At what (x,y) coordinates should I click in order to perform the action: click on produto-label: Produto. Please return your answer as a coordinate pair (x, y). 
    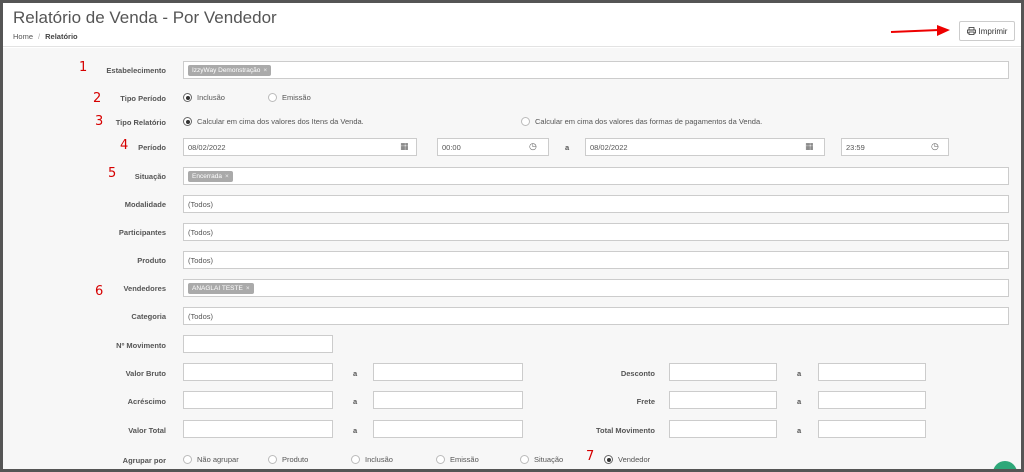
    Looking at the image, I should click on (151, 260).